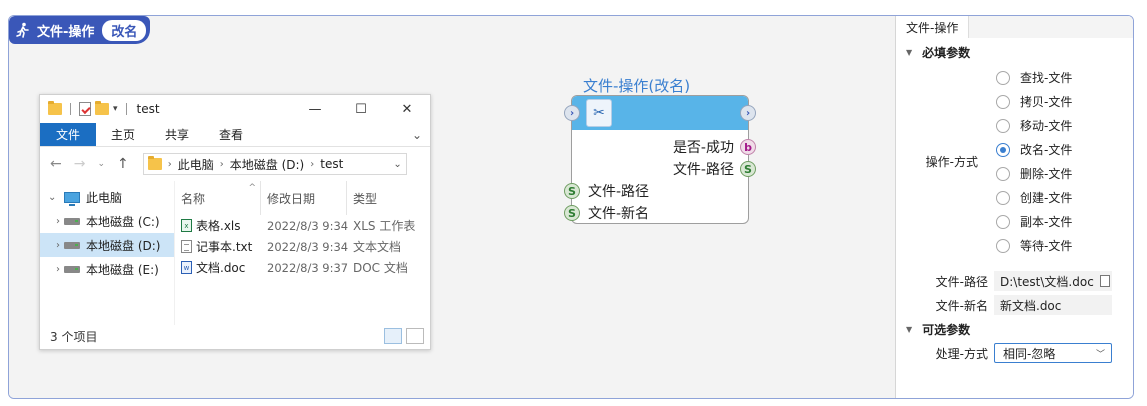 Image resolution: width=1147 pixels, height=406 pixels. Describe the element at coordinates (235, 336) in the screenshot. I see `explorer-statusbar: 3 个项目` at that location.